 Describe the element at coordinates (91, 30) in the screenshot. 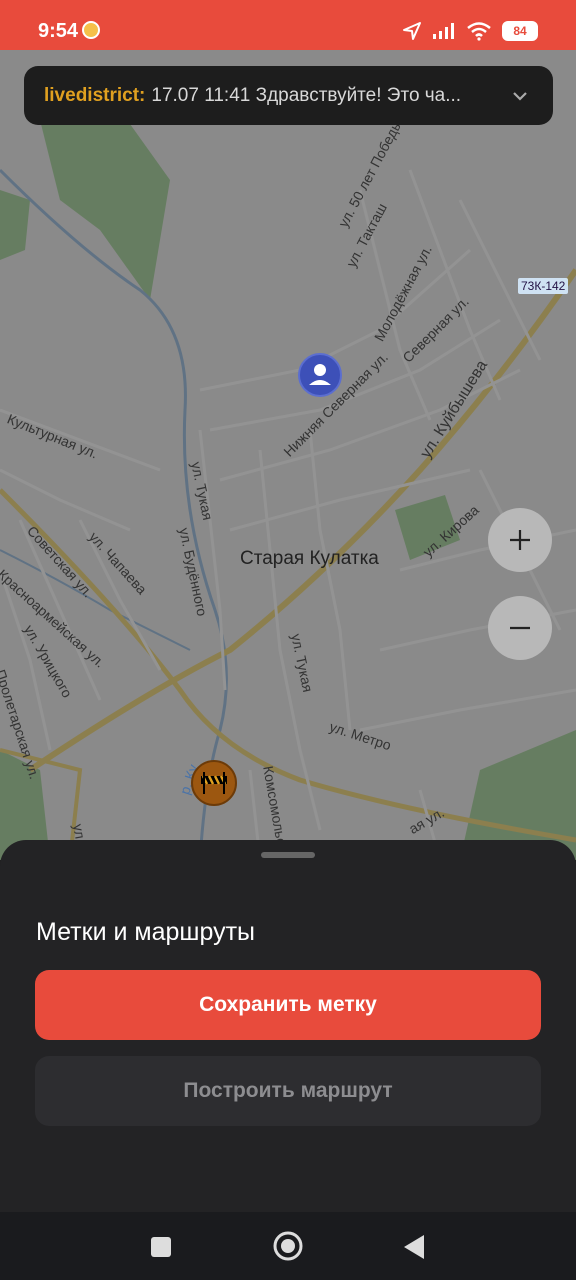

I see `notification-app-icon` at that location.